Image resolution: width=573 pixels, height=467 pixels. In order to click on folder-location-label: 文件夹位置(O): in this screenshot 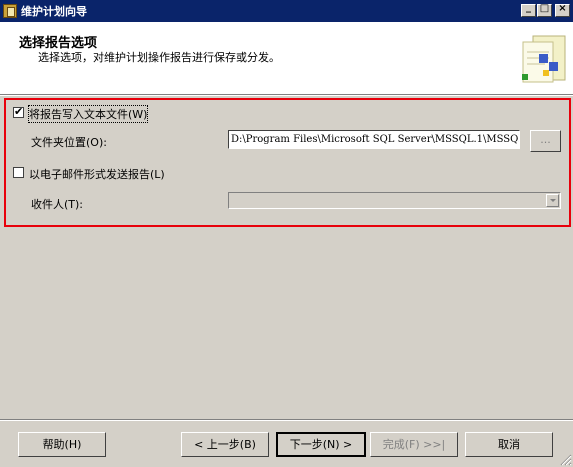, I will do `click(69, 142)`.